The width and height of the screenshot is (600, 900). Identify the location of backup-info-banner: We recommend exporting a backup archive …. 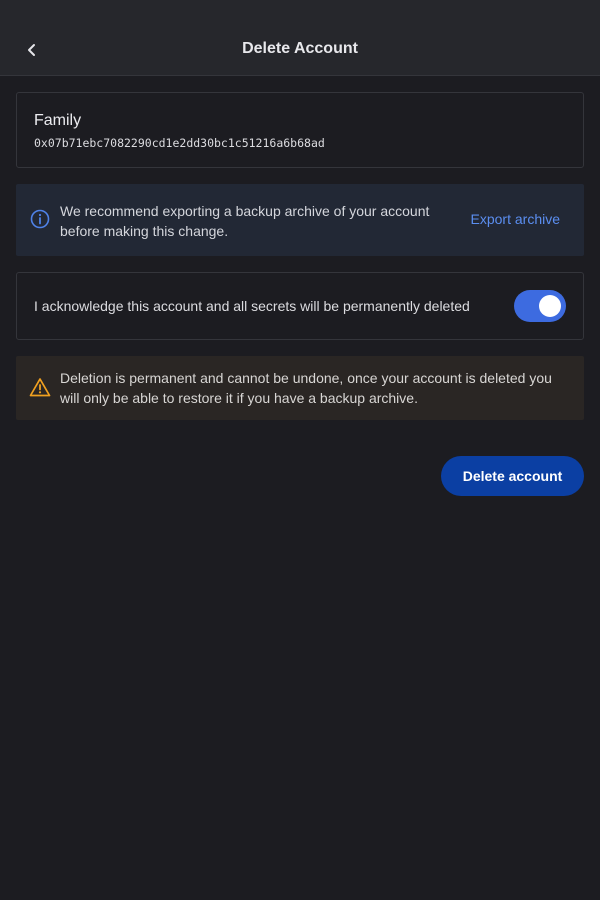
(300, 220).